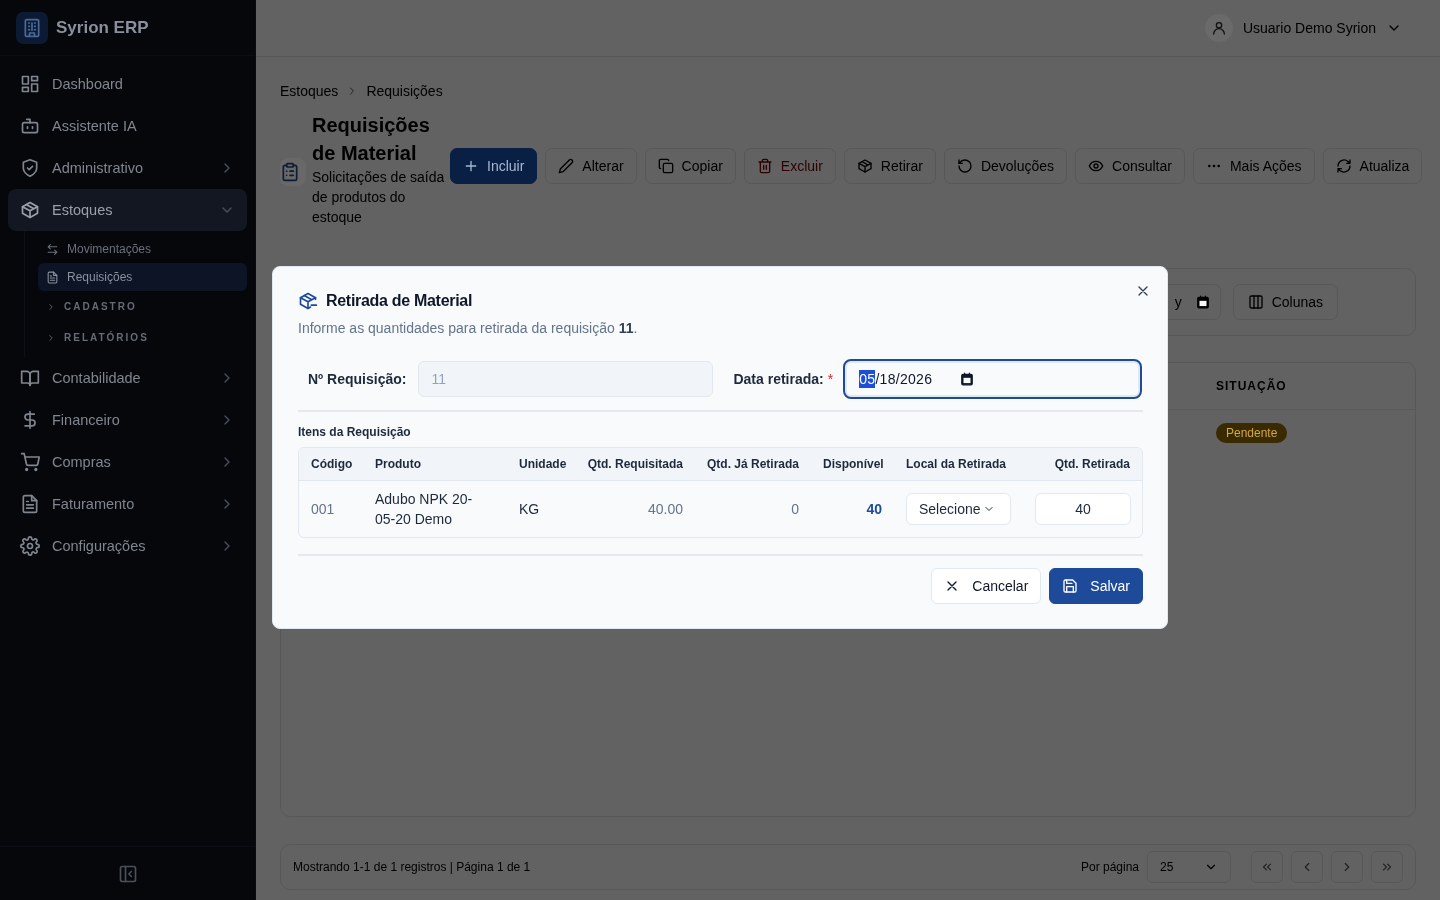 The width and height of the screenshot is (1440, 900). I want to click on pencil-icon, so click(566, 166).